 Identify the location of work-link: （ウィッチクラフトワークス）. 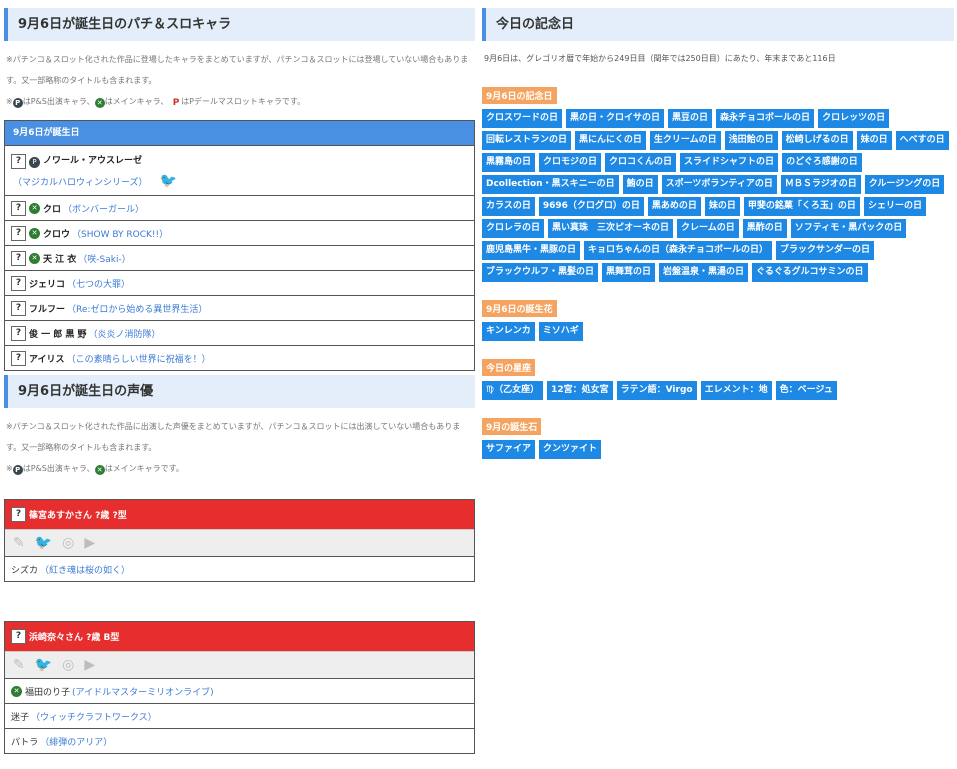
(94, 716).